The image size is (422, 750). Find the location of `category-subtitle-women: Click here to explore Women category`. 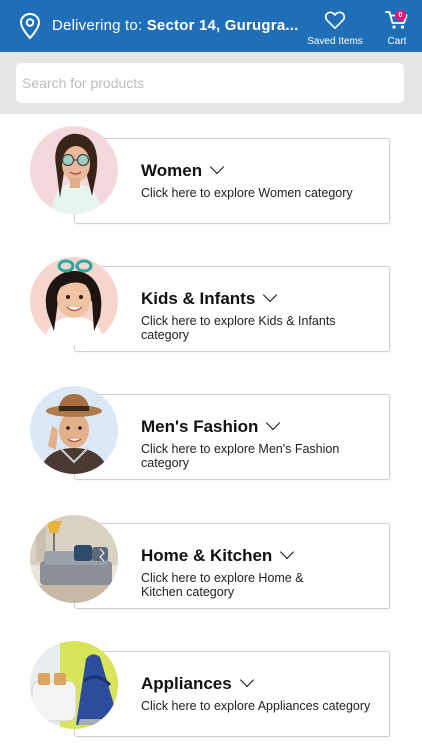

category-subtitle-women: Click here to explore Women category is located at coordinates (247, 193).